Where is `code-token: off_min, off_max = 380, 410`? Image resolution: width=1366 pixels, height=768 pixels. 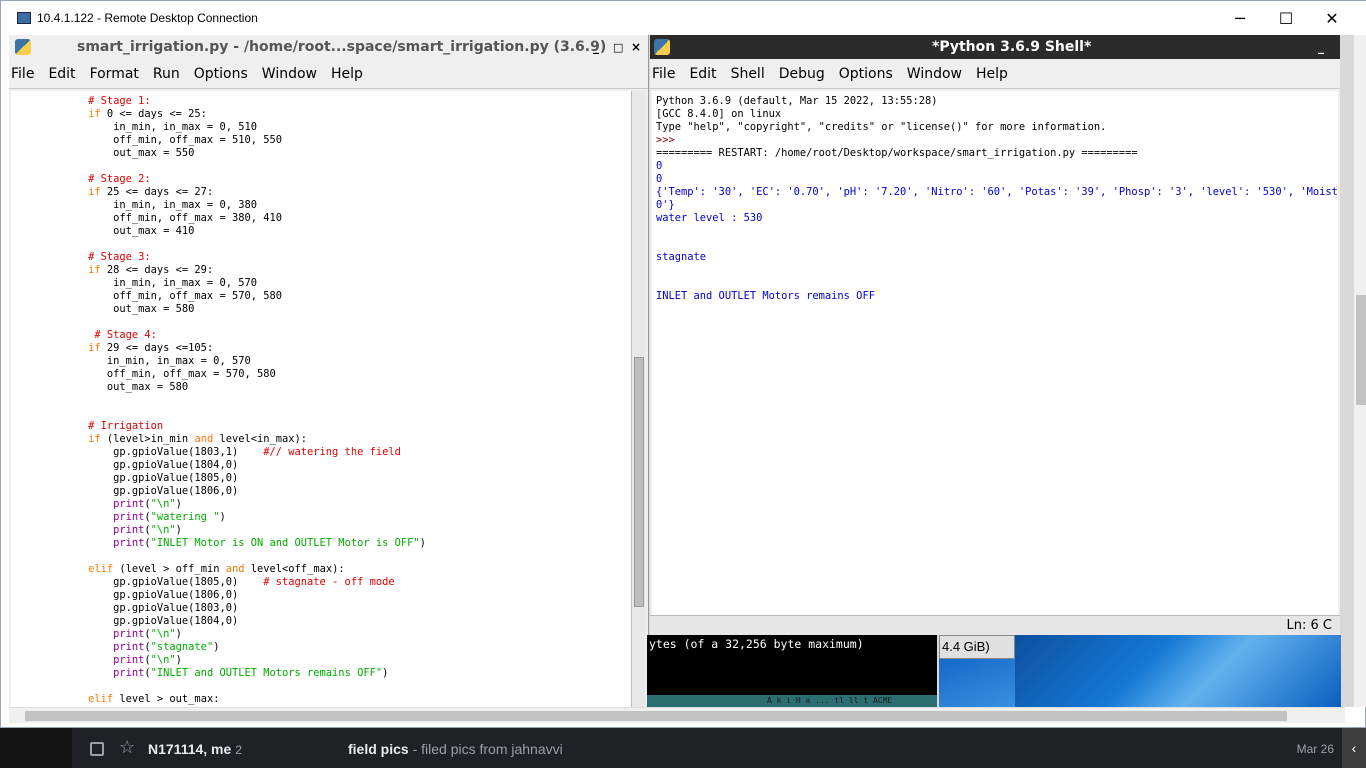
code-token: off_min, off_max = 380, 410 is located at coordinates (147, 218).